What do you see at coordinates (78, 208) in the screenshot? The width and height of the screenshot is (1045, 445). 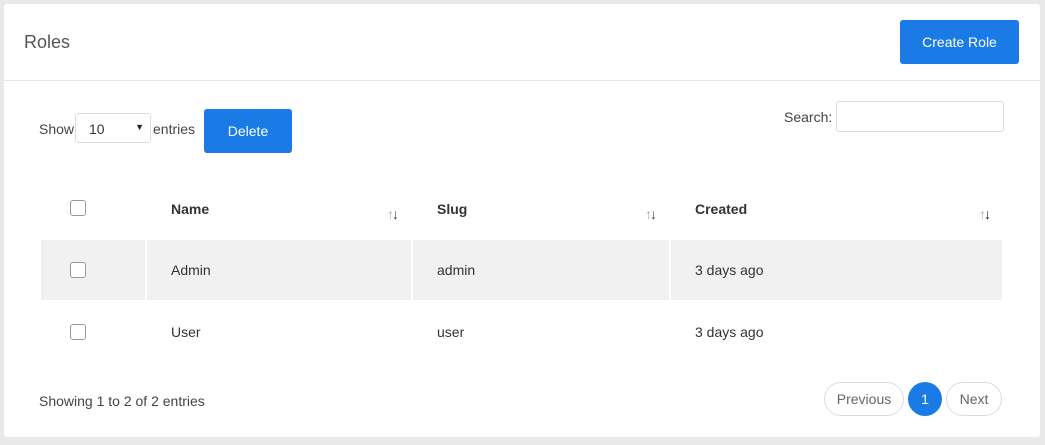 I see `select-all-checkbox` at bounding box center [78, 208].